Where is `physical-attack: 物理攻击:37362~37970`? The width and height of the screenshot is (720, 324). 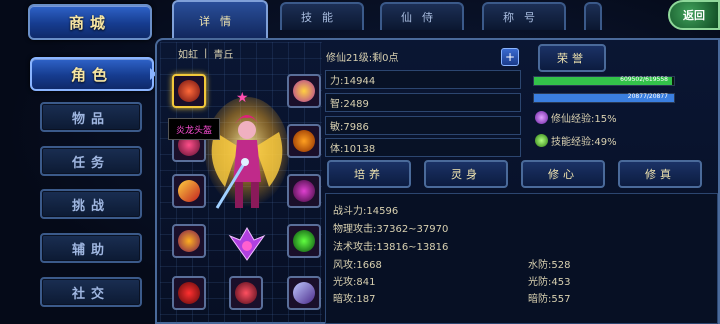 physical-attack: 物理攻击:37362~37970 is located at coordinates (391, 229).